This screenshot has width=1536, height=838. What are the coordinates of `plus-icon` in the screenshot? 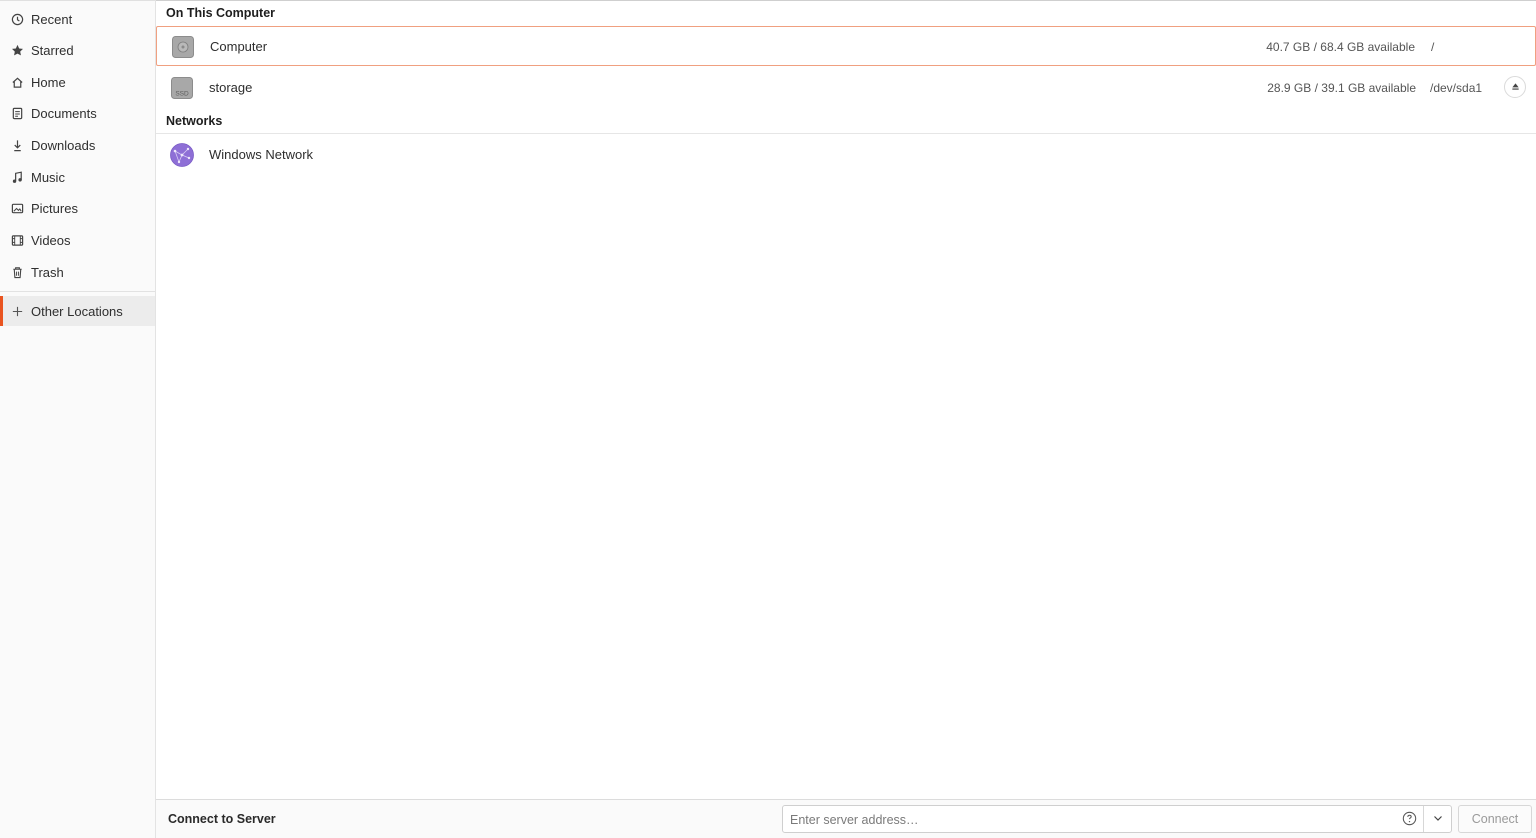 It's located at (17, 311).